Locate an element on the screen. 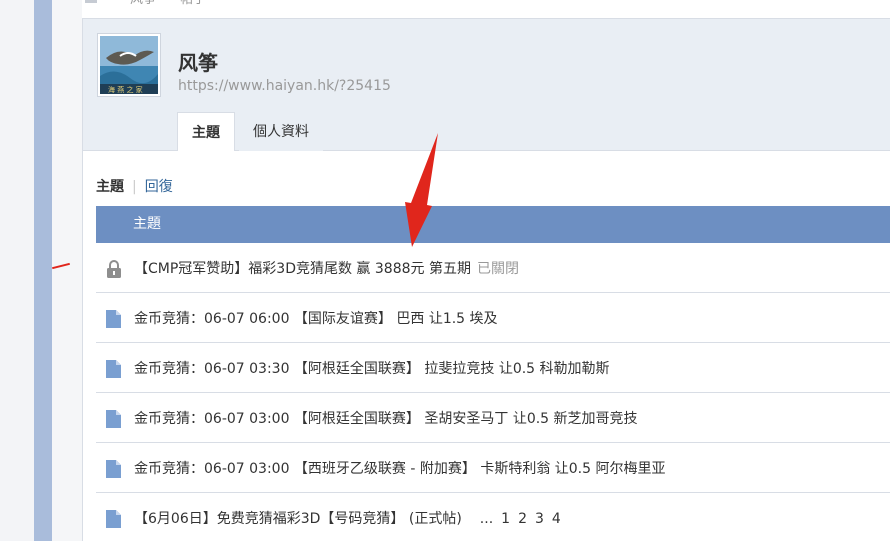  profile-url: https://www.haiyan.hk/?25415 is located at coordinates (284, 86).